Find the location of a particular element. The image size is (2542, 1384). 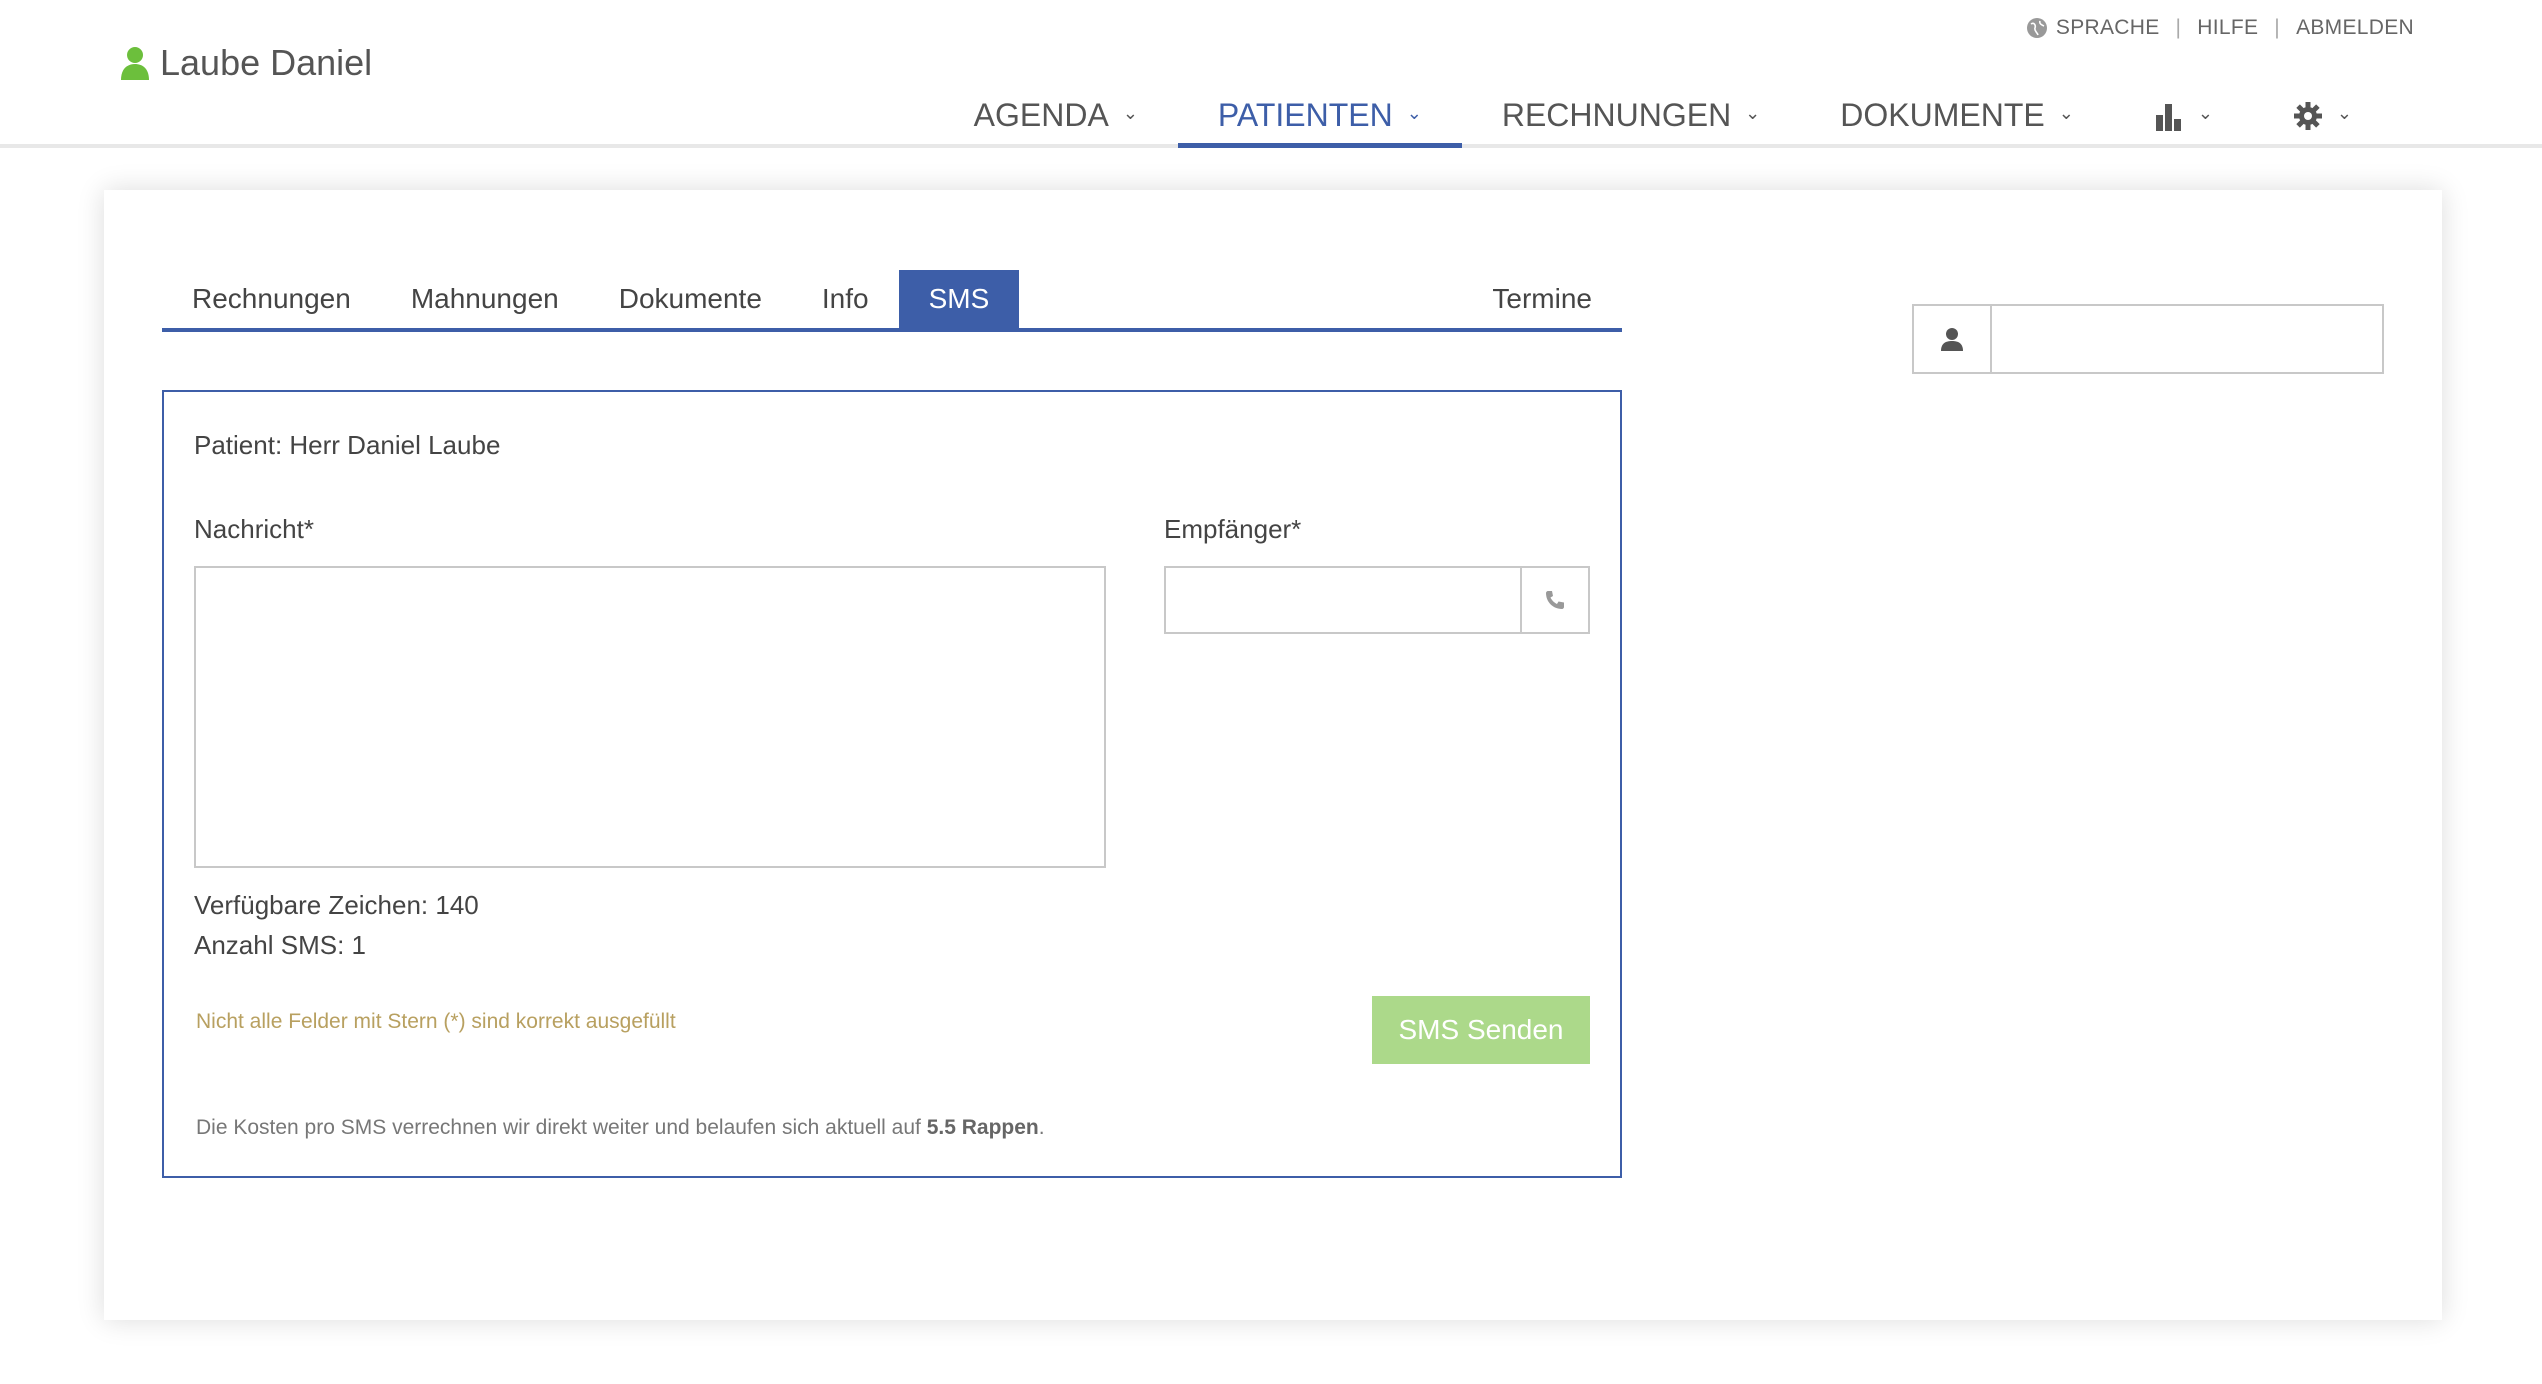

language-link: SPRACHE is located at coordinates (2093, 28).